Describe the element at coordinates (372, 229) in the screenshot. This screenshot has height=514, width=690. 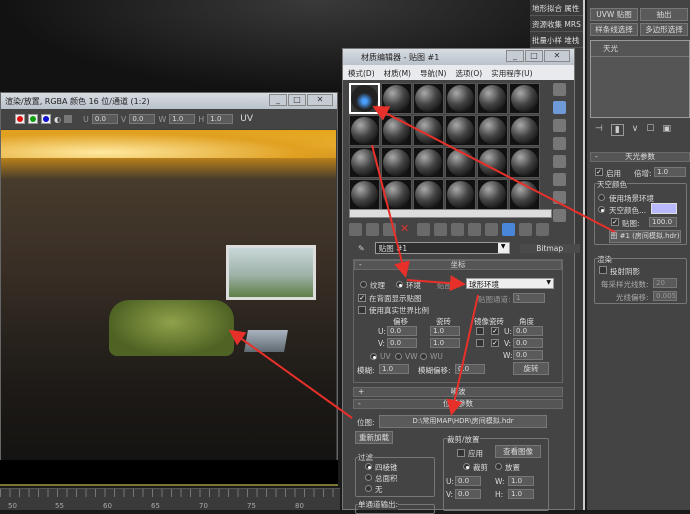
I see `put-to-scene-icon` at that location.